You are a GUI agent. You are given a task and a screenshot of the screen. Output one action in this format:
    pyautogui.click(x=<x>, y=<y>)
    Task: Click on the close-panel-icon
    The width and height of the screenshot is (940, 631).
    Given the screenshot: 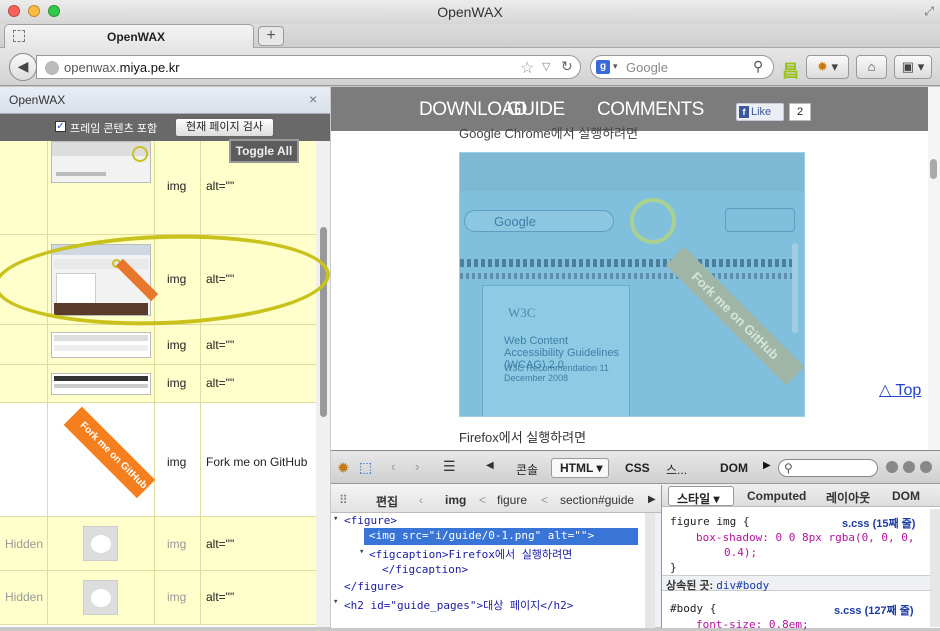 What is the action you would take?
    pyautogui.click(x=926, y=467)
    